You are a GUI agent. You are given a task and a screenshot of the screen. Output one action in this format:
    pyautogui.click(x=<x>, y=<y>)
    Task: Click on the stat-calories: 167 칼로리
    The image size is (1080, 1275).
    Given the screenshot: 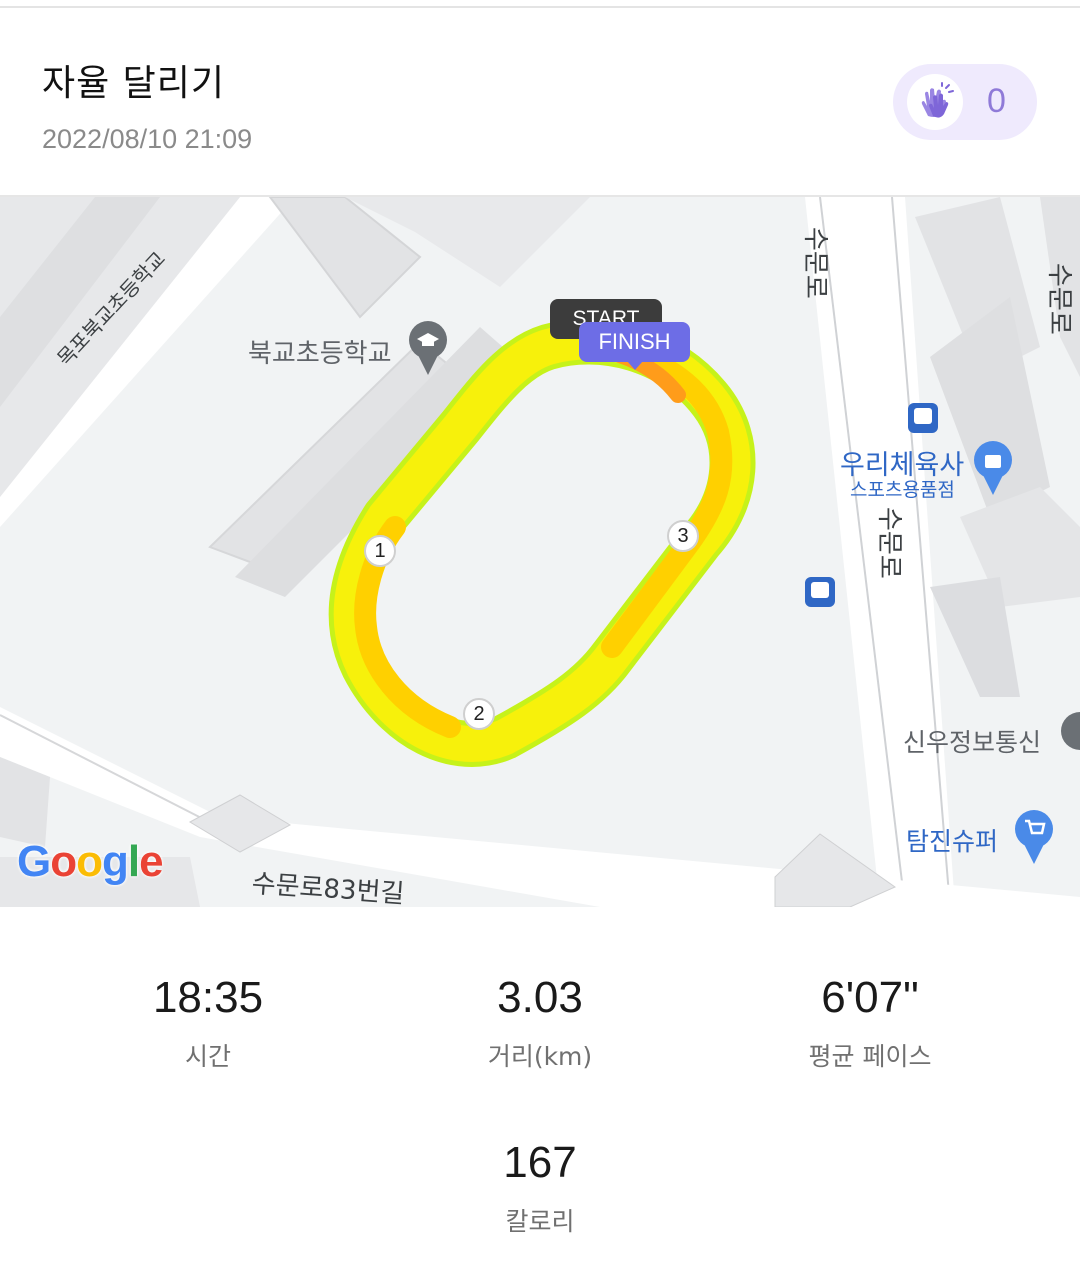 What is the action you would take?
    pyautogui.click(x=540, y=1188)
    